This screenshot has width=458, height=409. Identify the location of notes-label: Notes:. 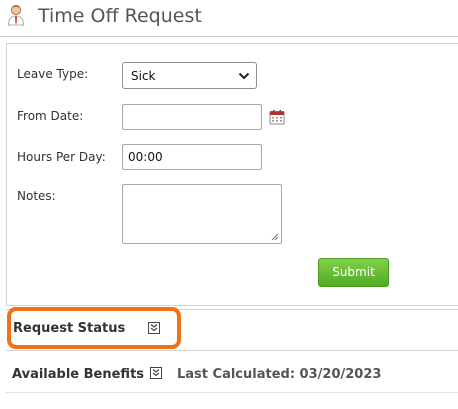
(36, 196).